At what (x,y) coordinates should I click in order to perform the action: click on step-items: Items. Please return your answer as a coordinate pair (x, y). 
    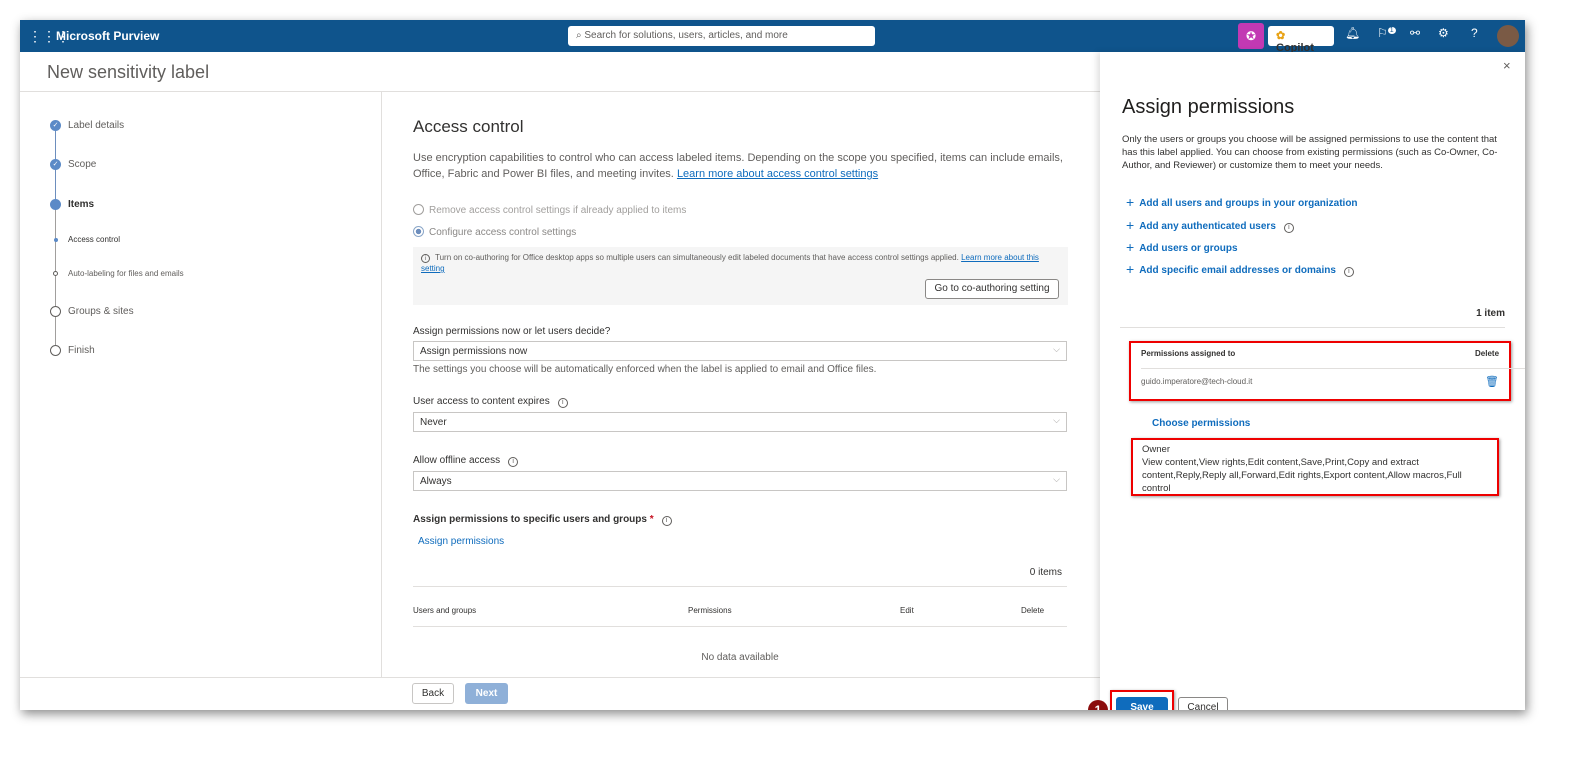
    Looking at the image, I should click on (81, 204).